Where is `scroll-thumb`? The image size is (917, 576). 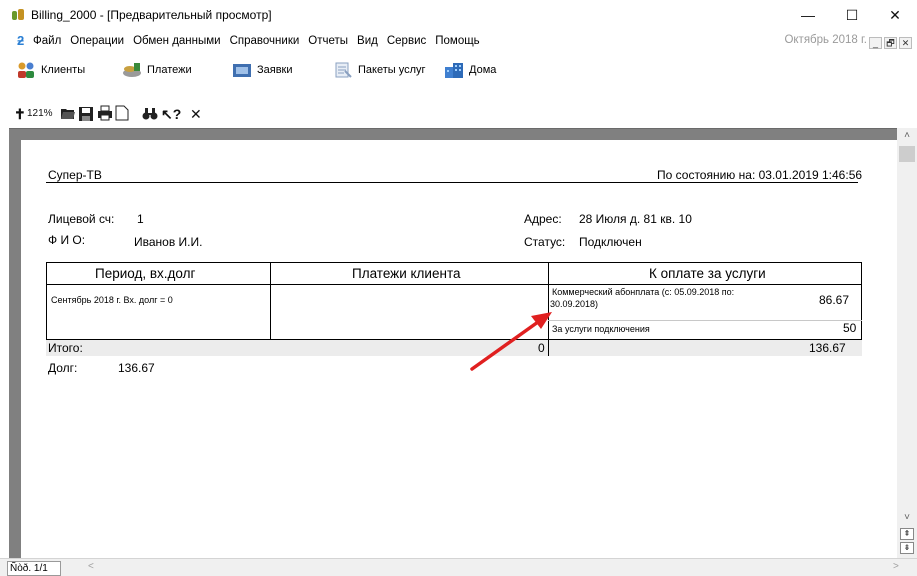 scroll-thumb is located at coordinates (907, 154).